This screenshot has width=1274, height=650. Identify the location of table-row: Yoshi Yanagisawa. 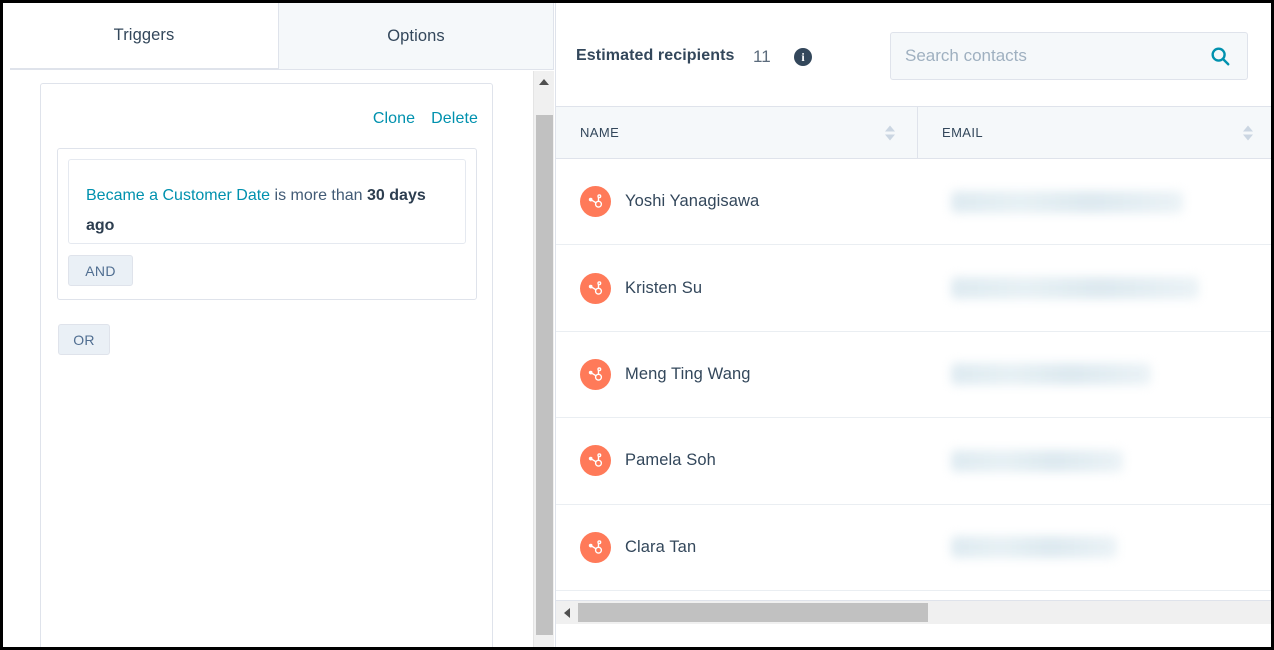
(913, 202).